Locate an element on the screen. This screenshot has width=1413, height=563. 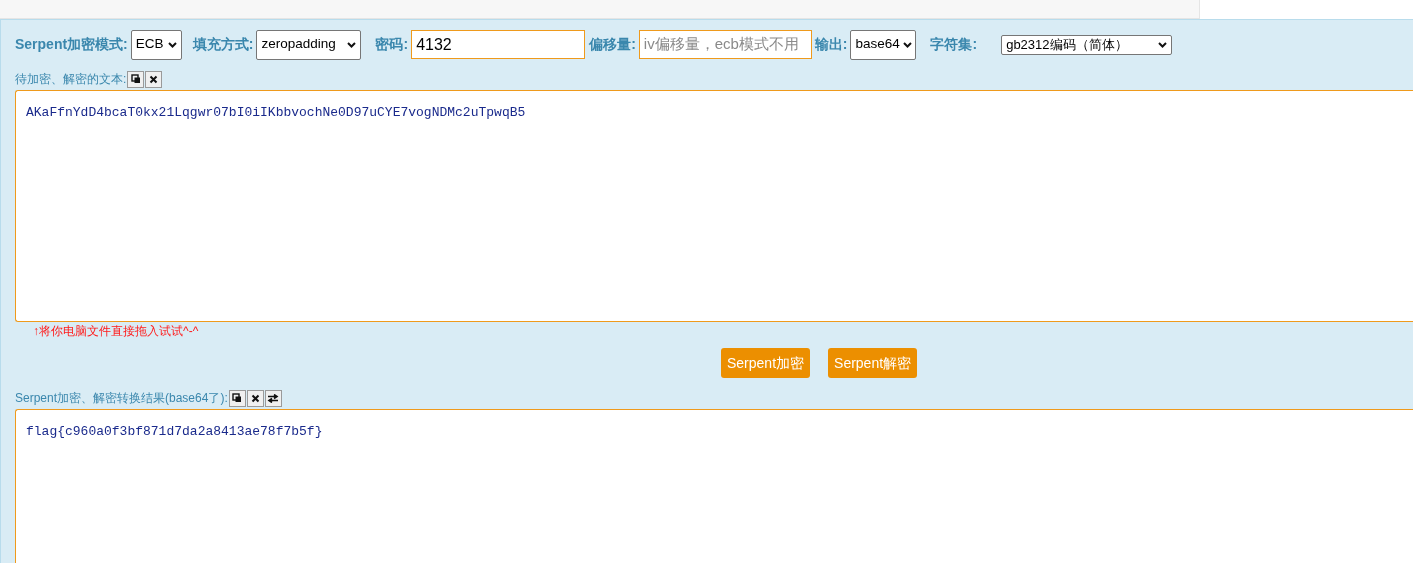
field-label: 偏移量: is located at coordinates (612, 44).